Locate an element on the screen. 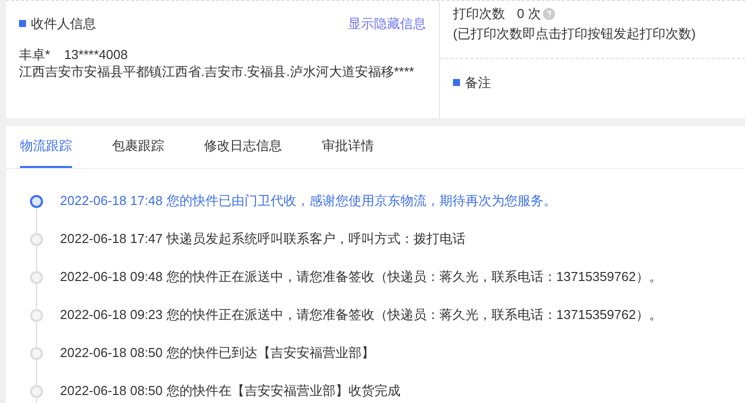 This screenshot has height=403, width=745. tab: 审批详情 is located at coordinates (348, 152).